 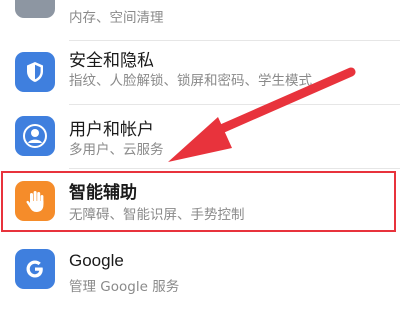 What do you see at coordinates (35, 9) in the screenshot?
I see `storage-icon` at bounding box center [35, 9].